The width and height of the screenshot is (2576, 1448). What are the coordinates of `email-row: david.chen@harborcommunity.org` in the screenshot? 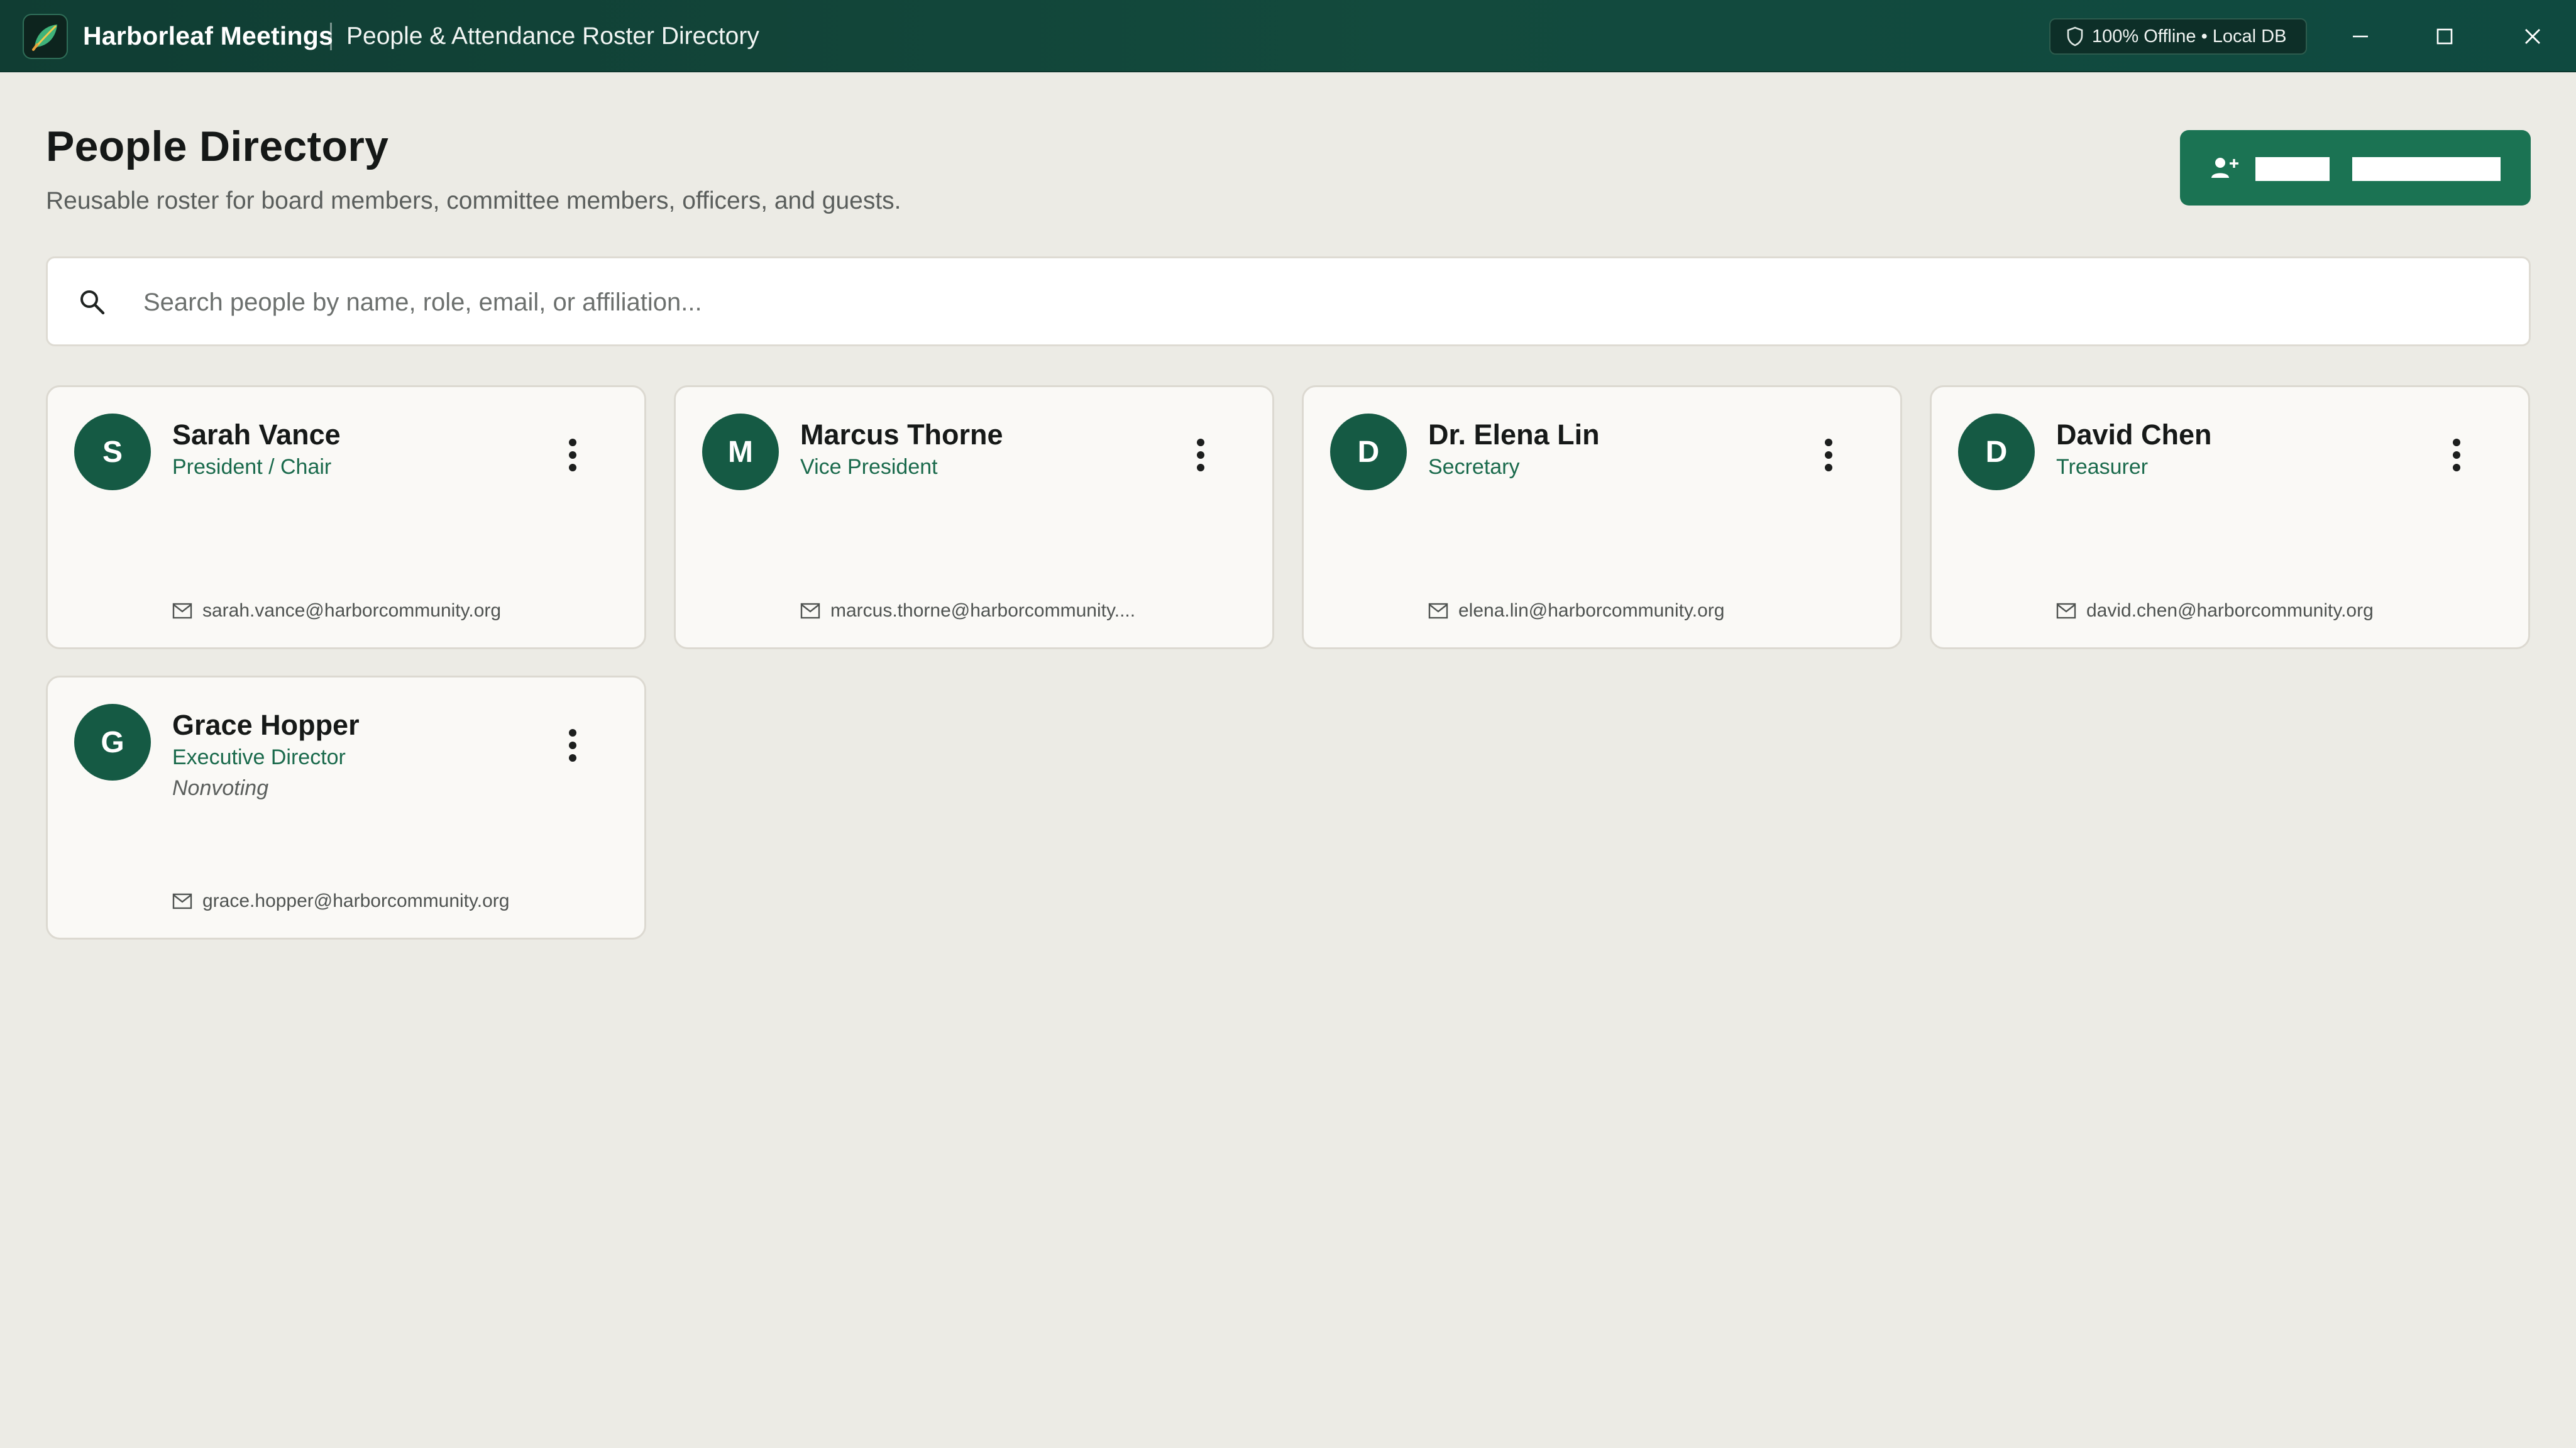 It's located at (2215, 610).